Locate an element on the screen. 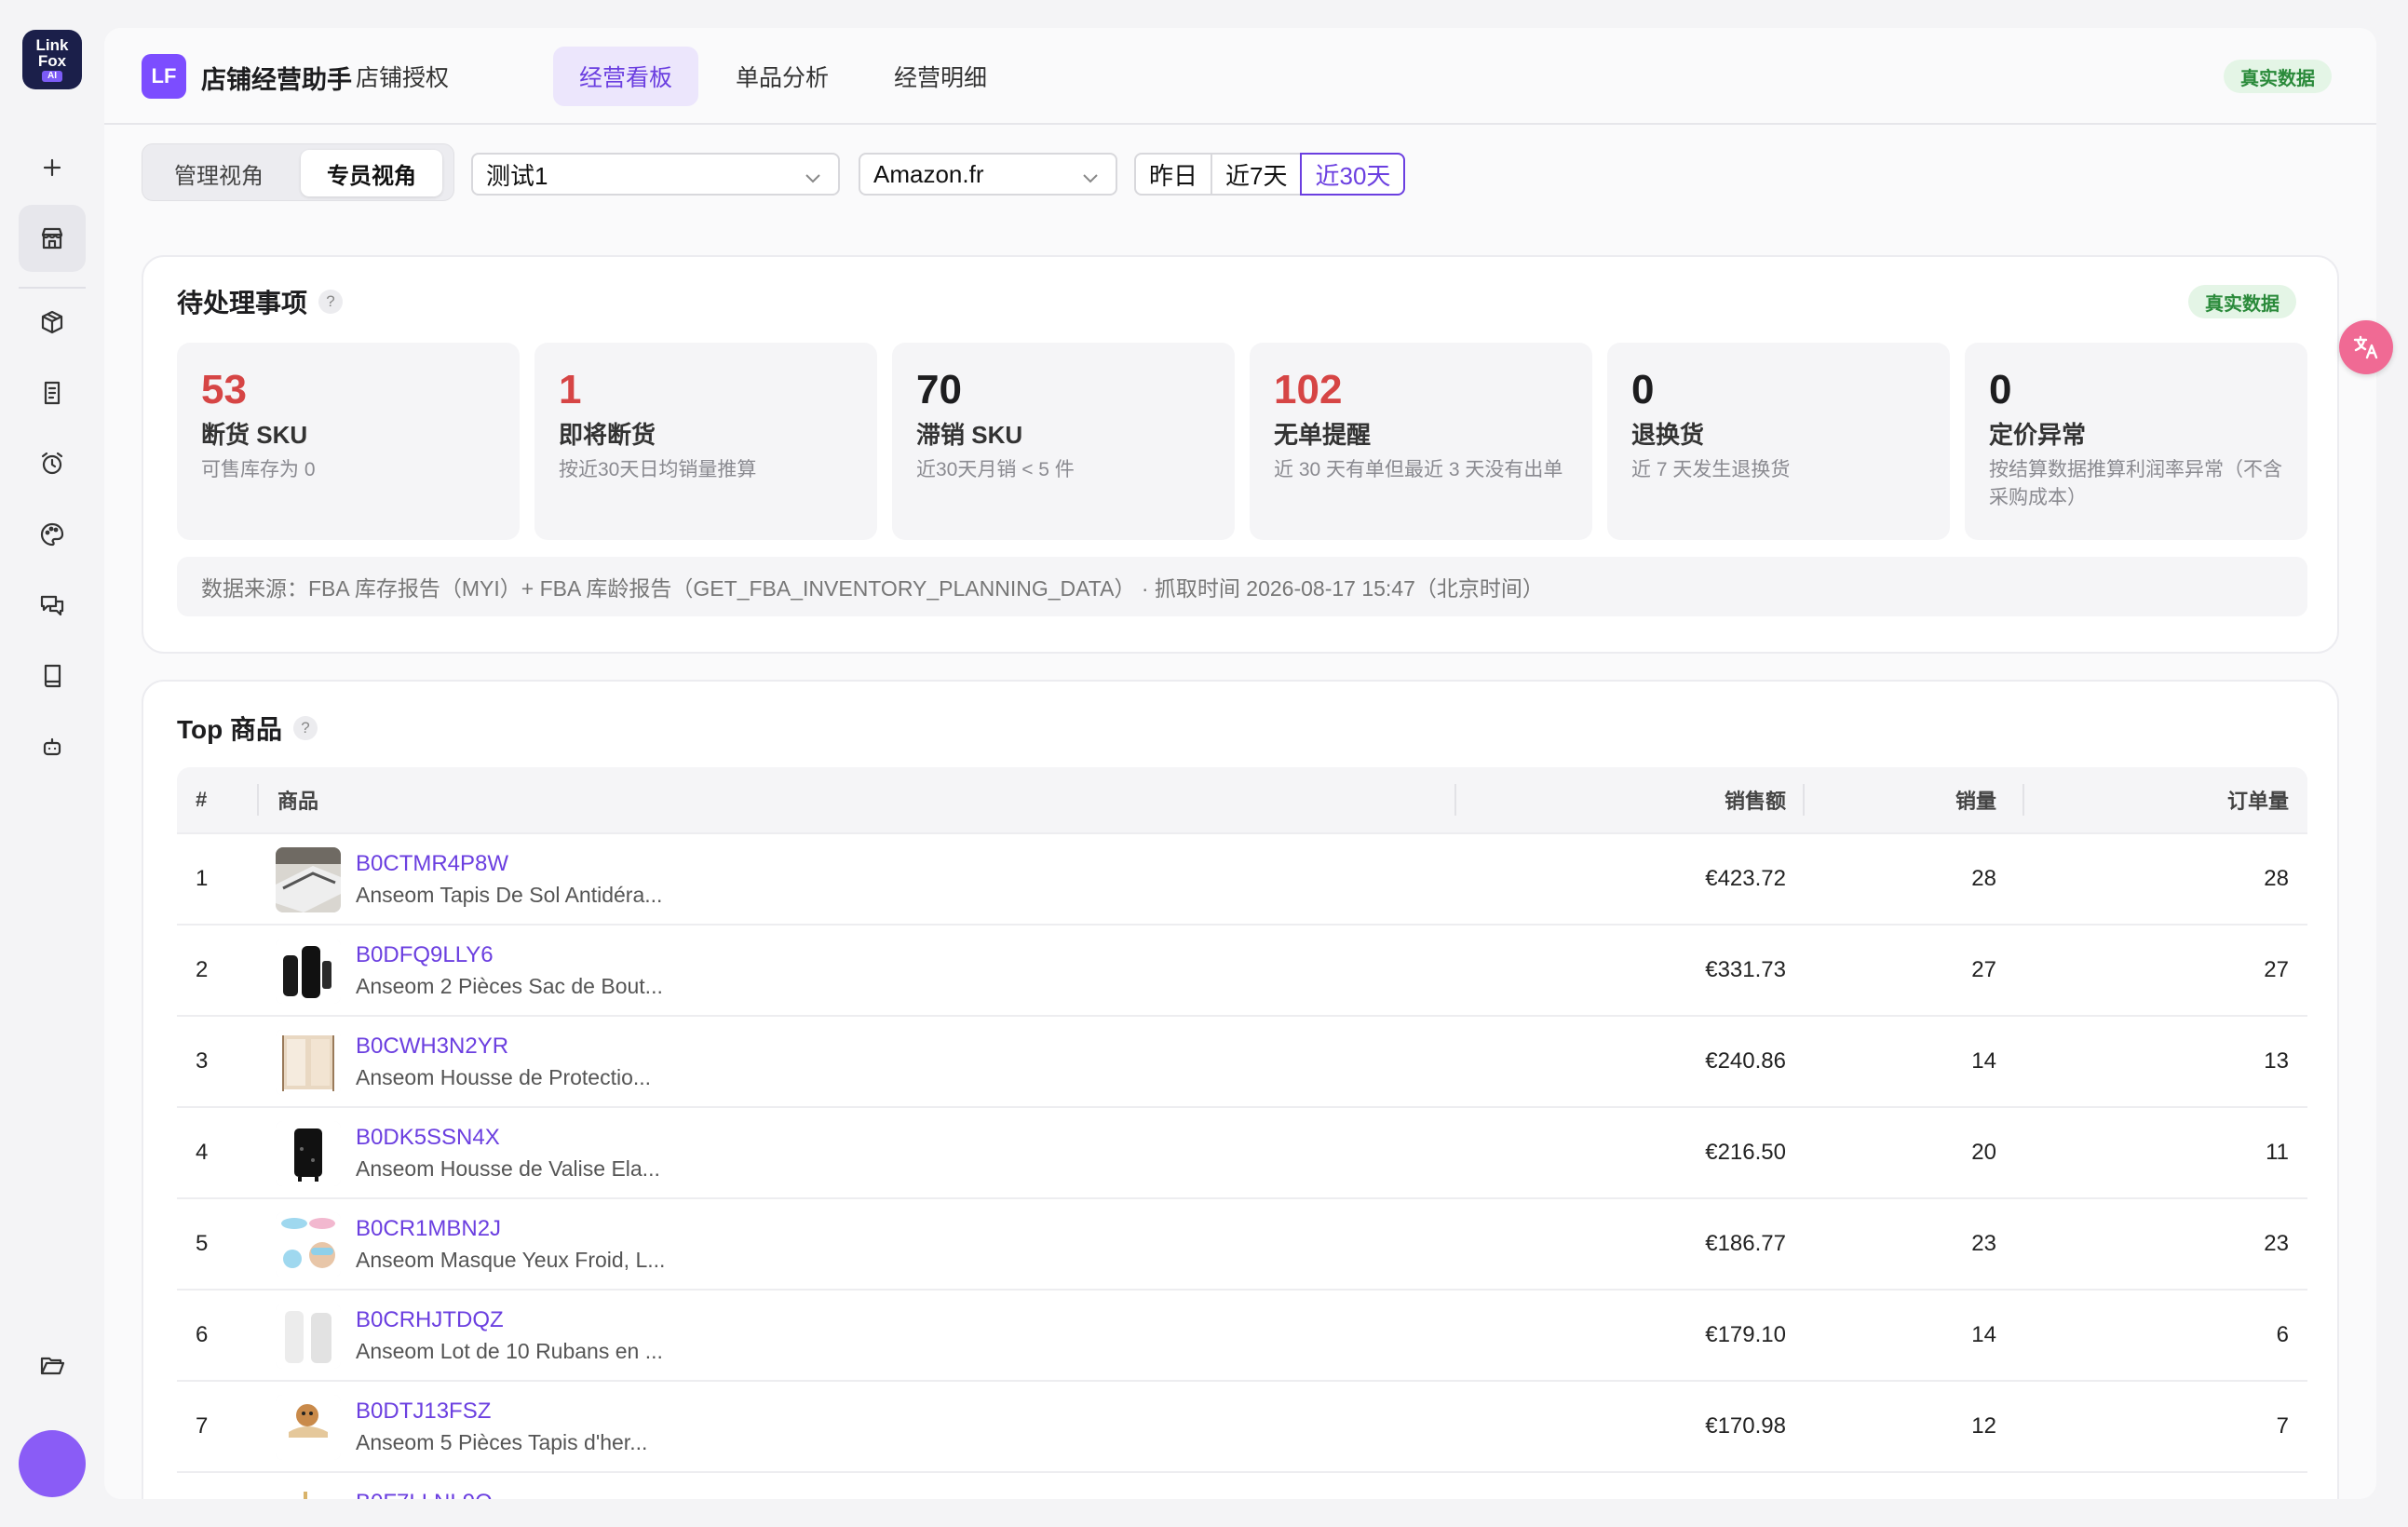 Image resolution: width=2408 pixels, height=1527 pixels. stat-pricing-anomaly: 0 定价异常 按结算数据推算利润率异常（不含采购成本） is located at coordinates (2136, 441).